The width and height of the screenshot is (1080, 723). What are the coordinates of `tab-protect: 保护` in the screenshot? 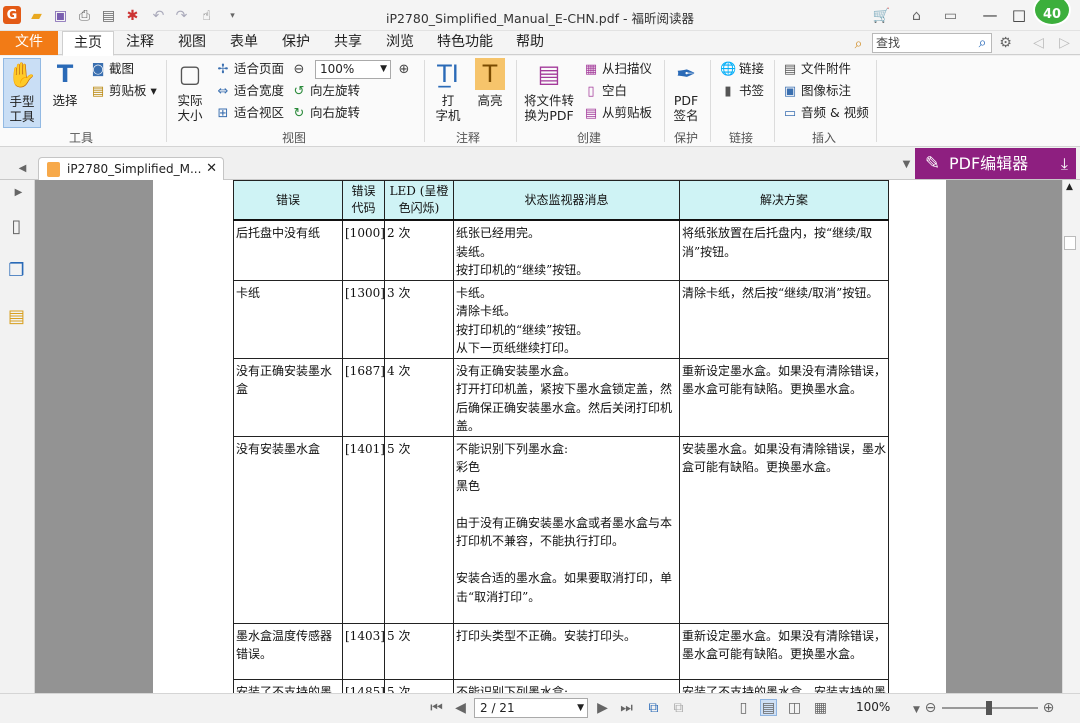 It's located at (296, 43).